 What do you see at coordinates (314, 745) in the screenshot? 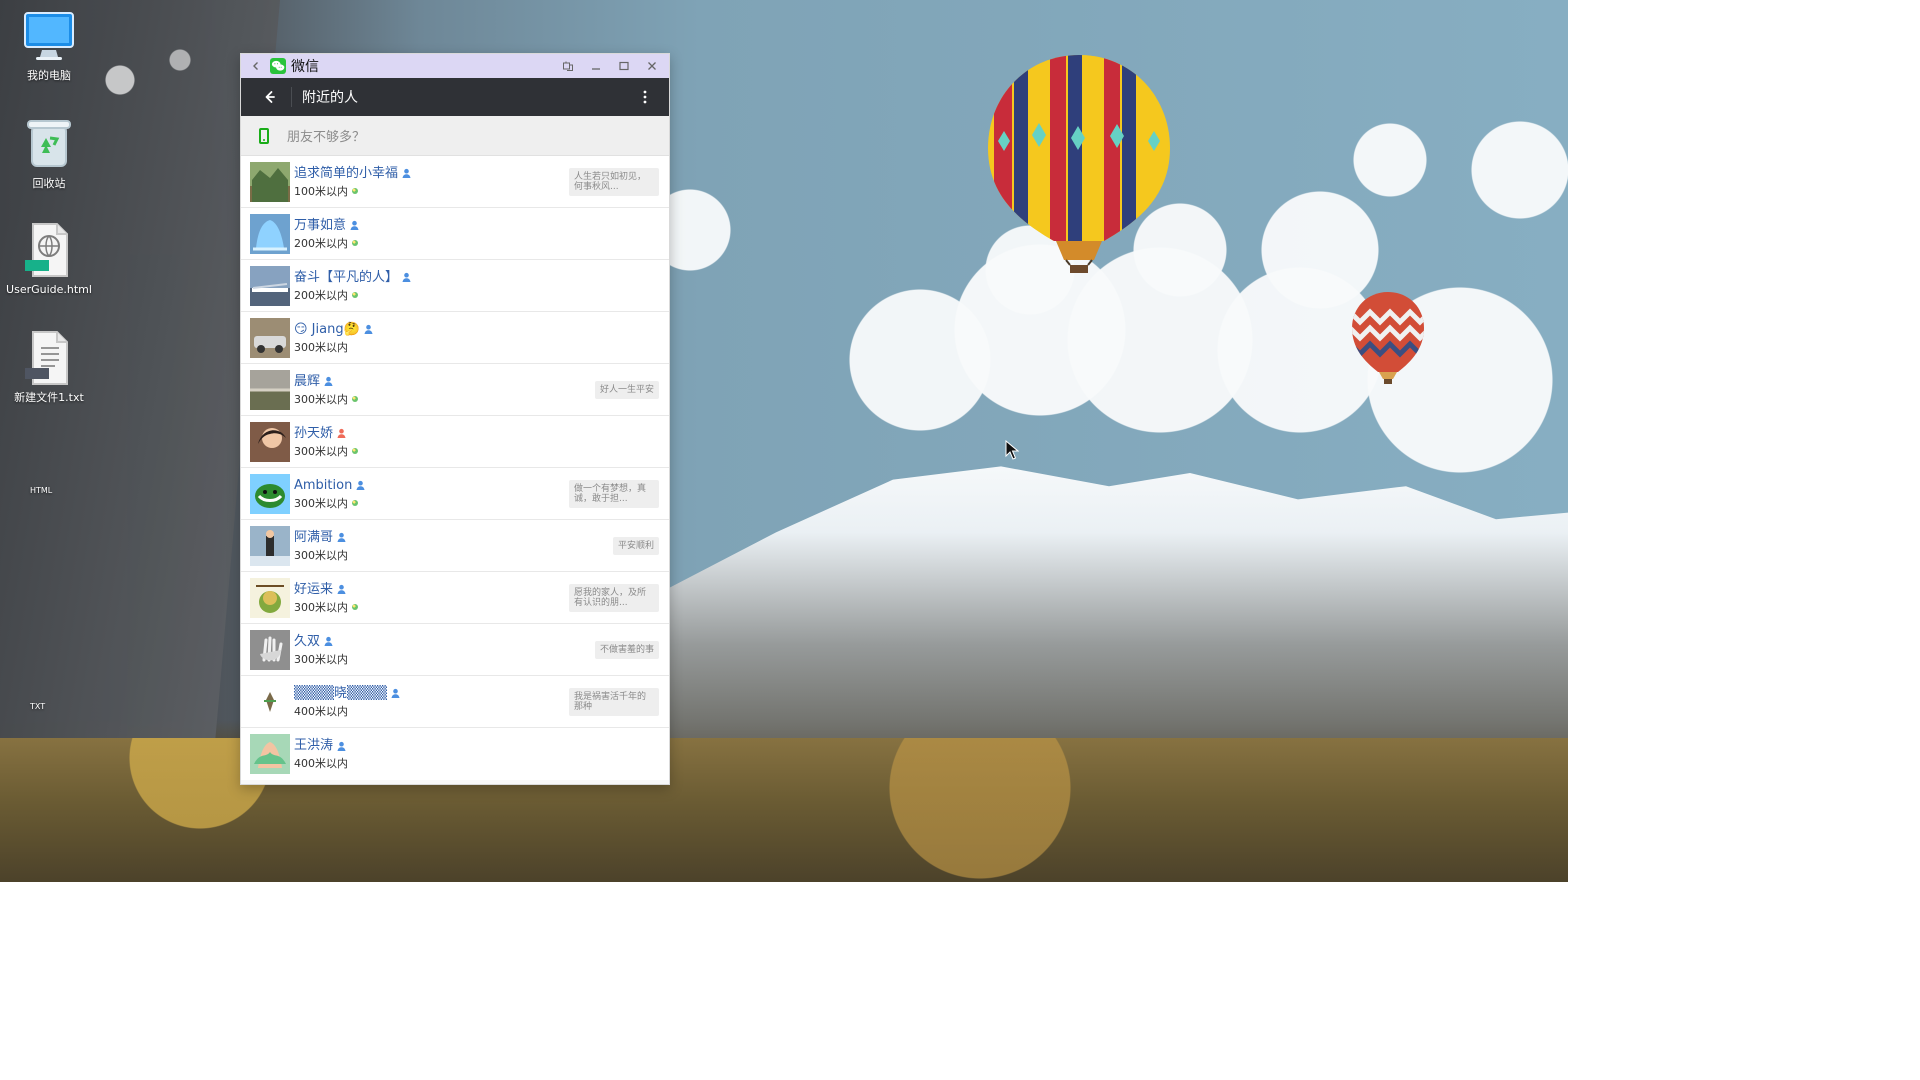
I see `contact-name: 王洪涛` at bounding box center [314, 745].